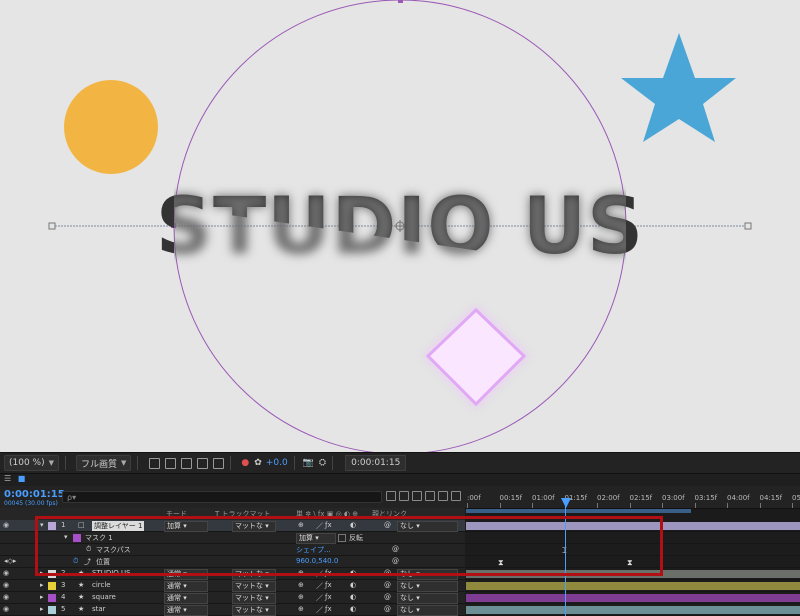 The height and width of the screenshot is (616, 800). Describe the element at coordinates (203, 463) in the screenshot. I see `region-of-interest-icon` at that location.